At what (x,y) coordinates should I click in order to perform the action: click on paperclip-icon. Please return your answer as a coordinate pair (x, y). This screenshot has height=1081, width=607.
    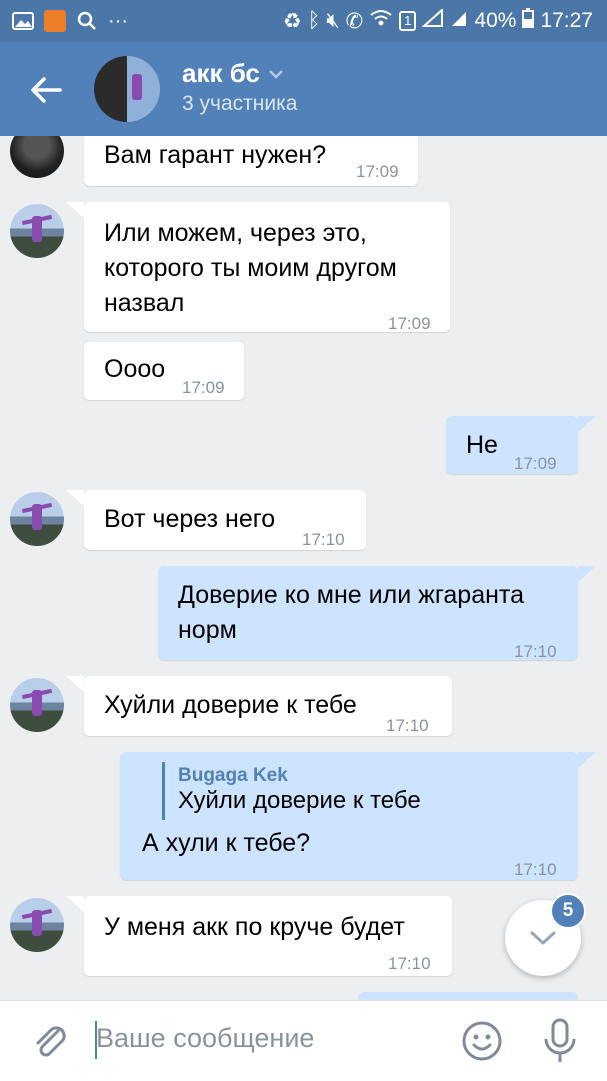
    Looking at the image, I should click on (51, 1041).